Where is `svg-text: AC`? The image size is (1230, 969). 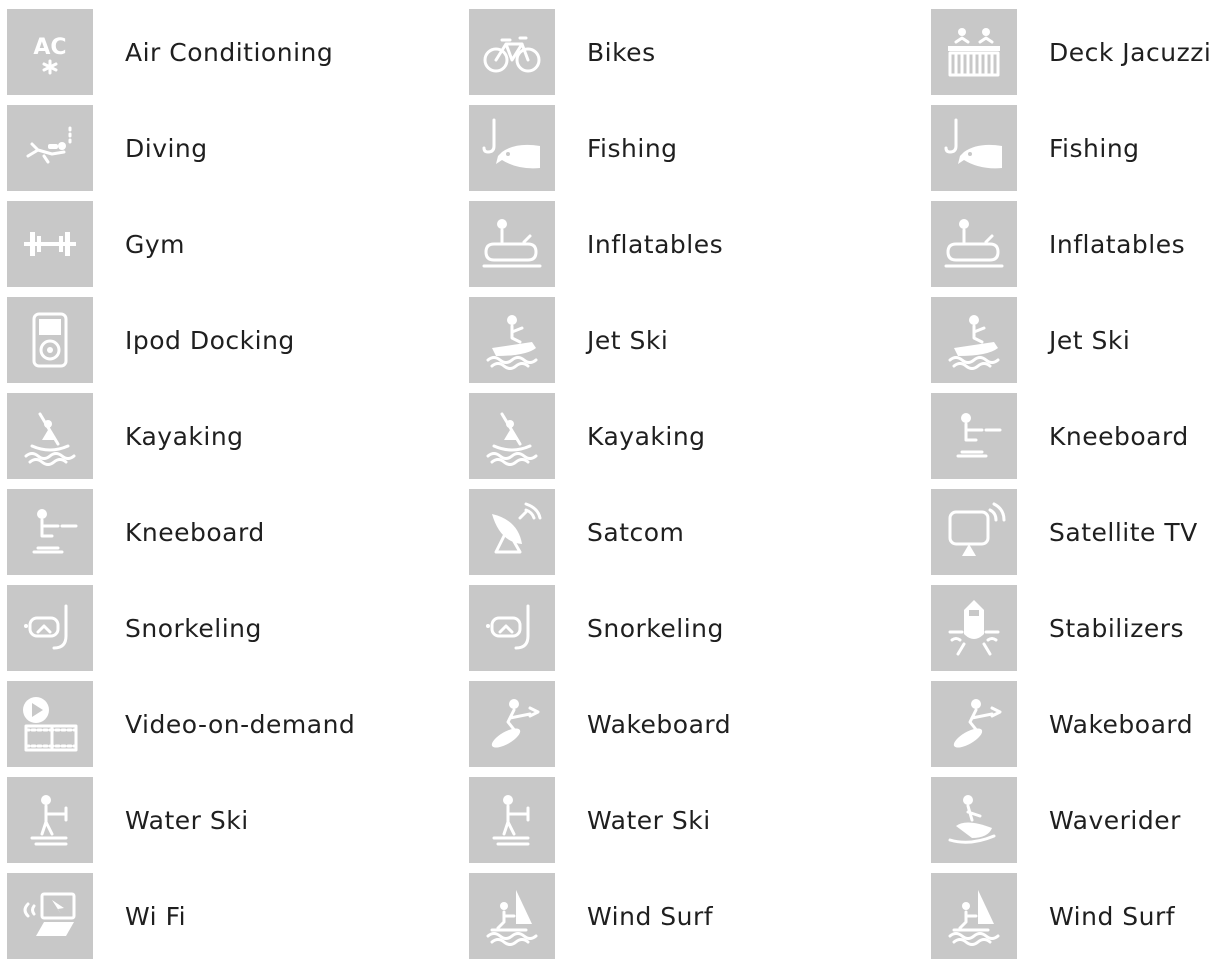 svg-text: AC is located at coordinates (49, 47).